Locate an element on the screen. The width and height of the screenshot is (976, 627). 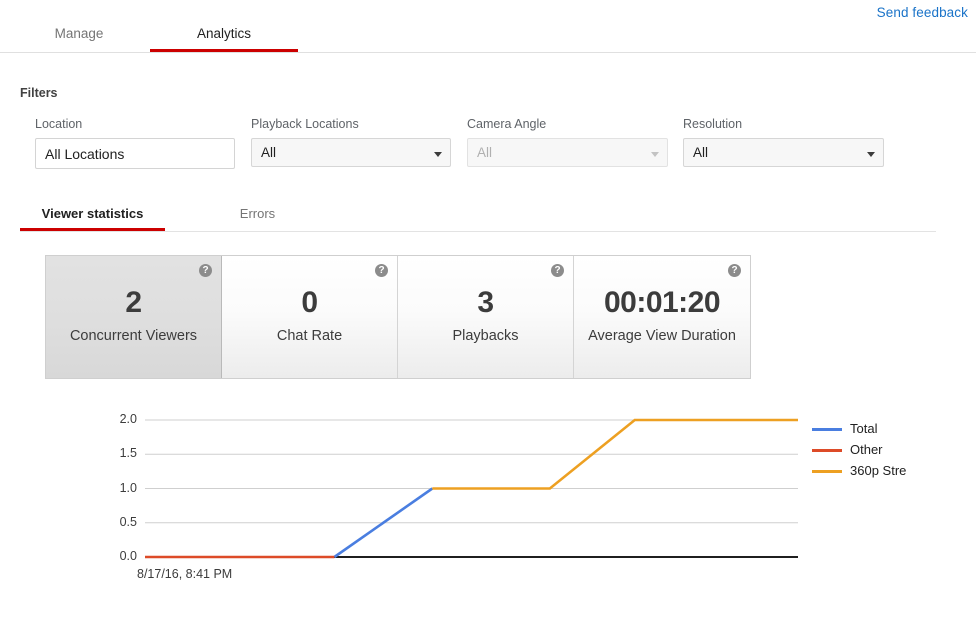
metric-card-average-view-duration: ? 00:01:20 Average View Duration is located at coordinates (662, 317).